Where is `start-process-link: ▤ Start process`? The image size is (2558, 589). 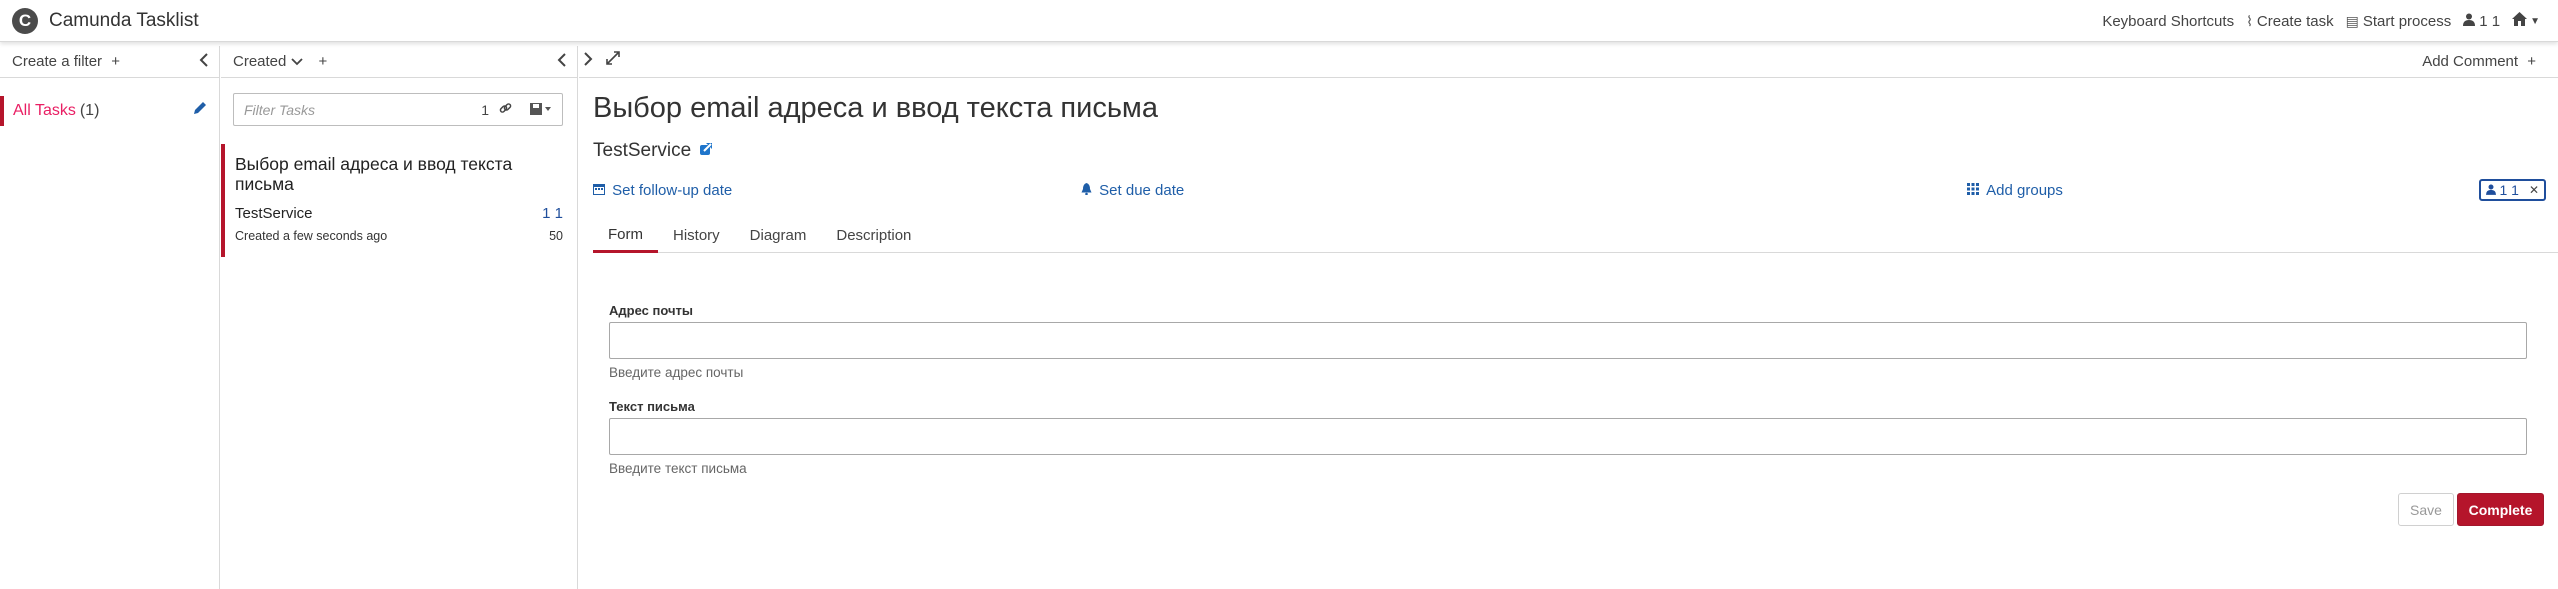 start-process-link: ▤ Start process is located at coordinates (2399, 21).